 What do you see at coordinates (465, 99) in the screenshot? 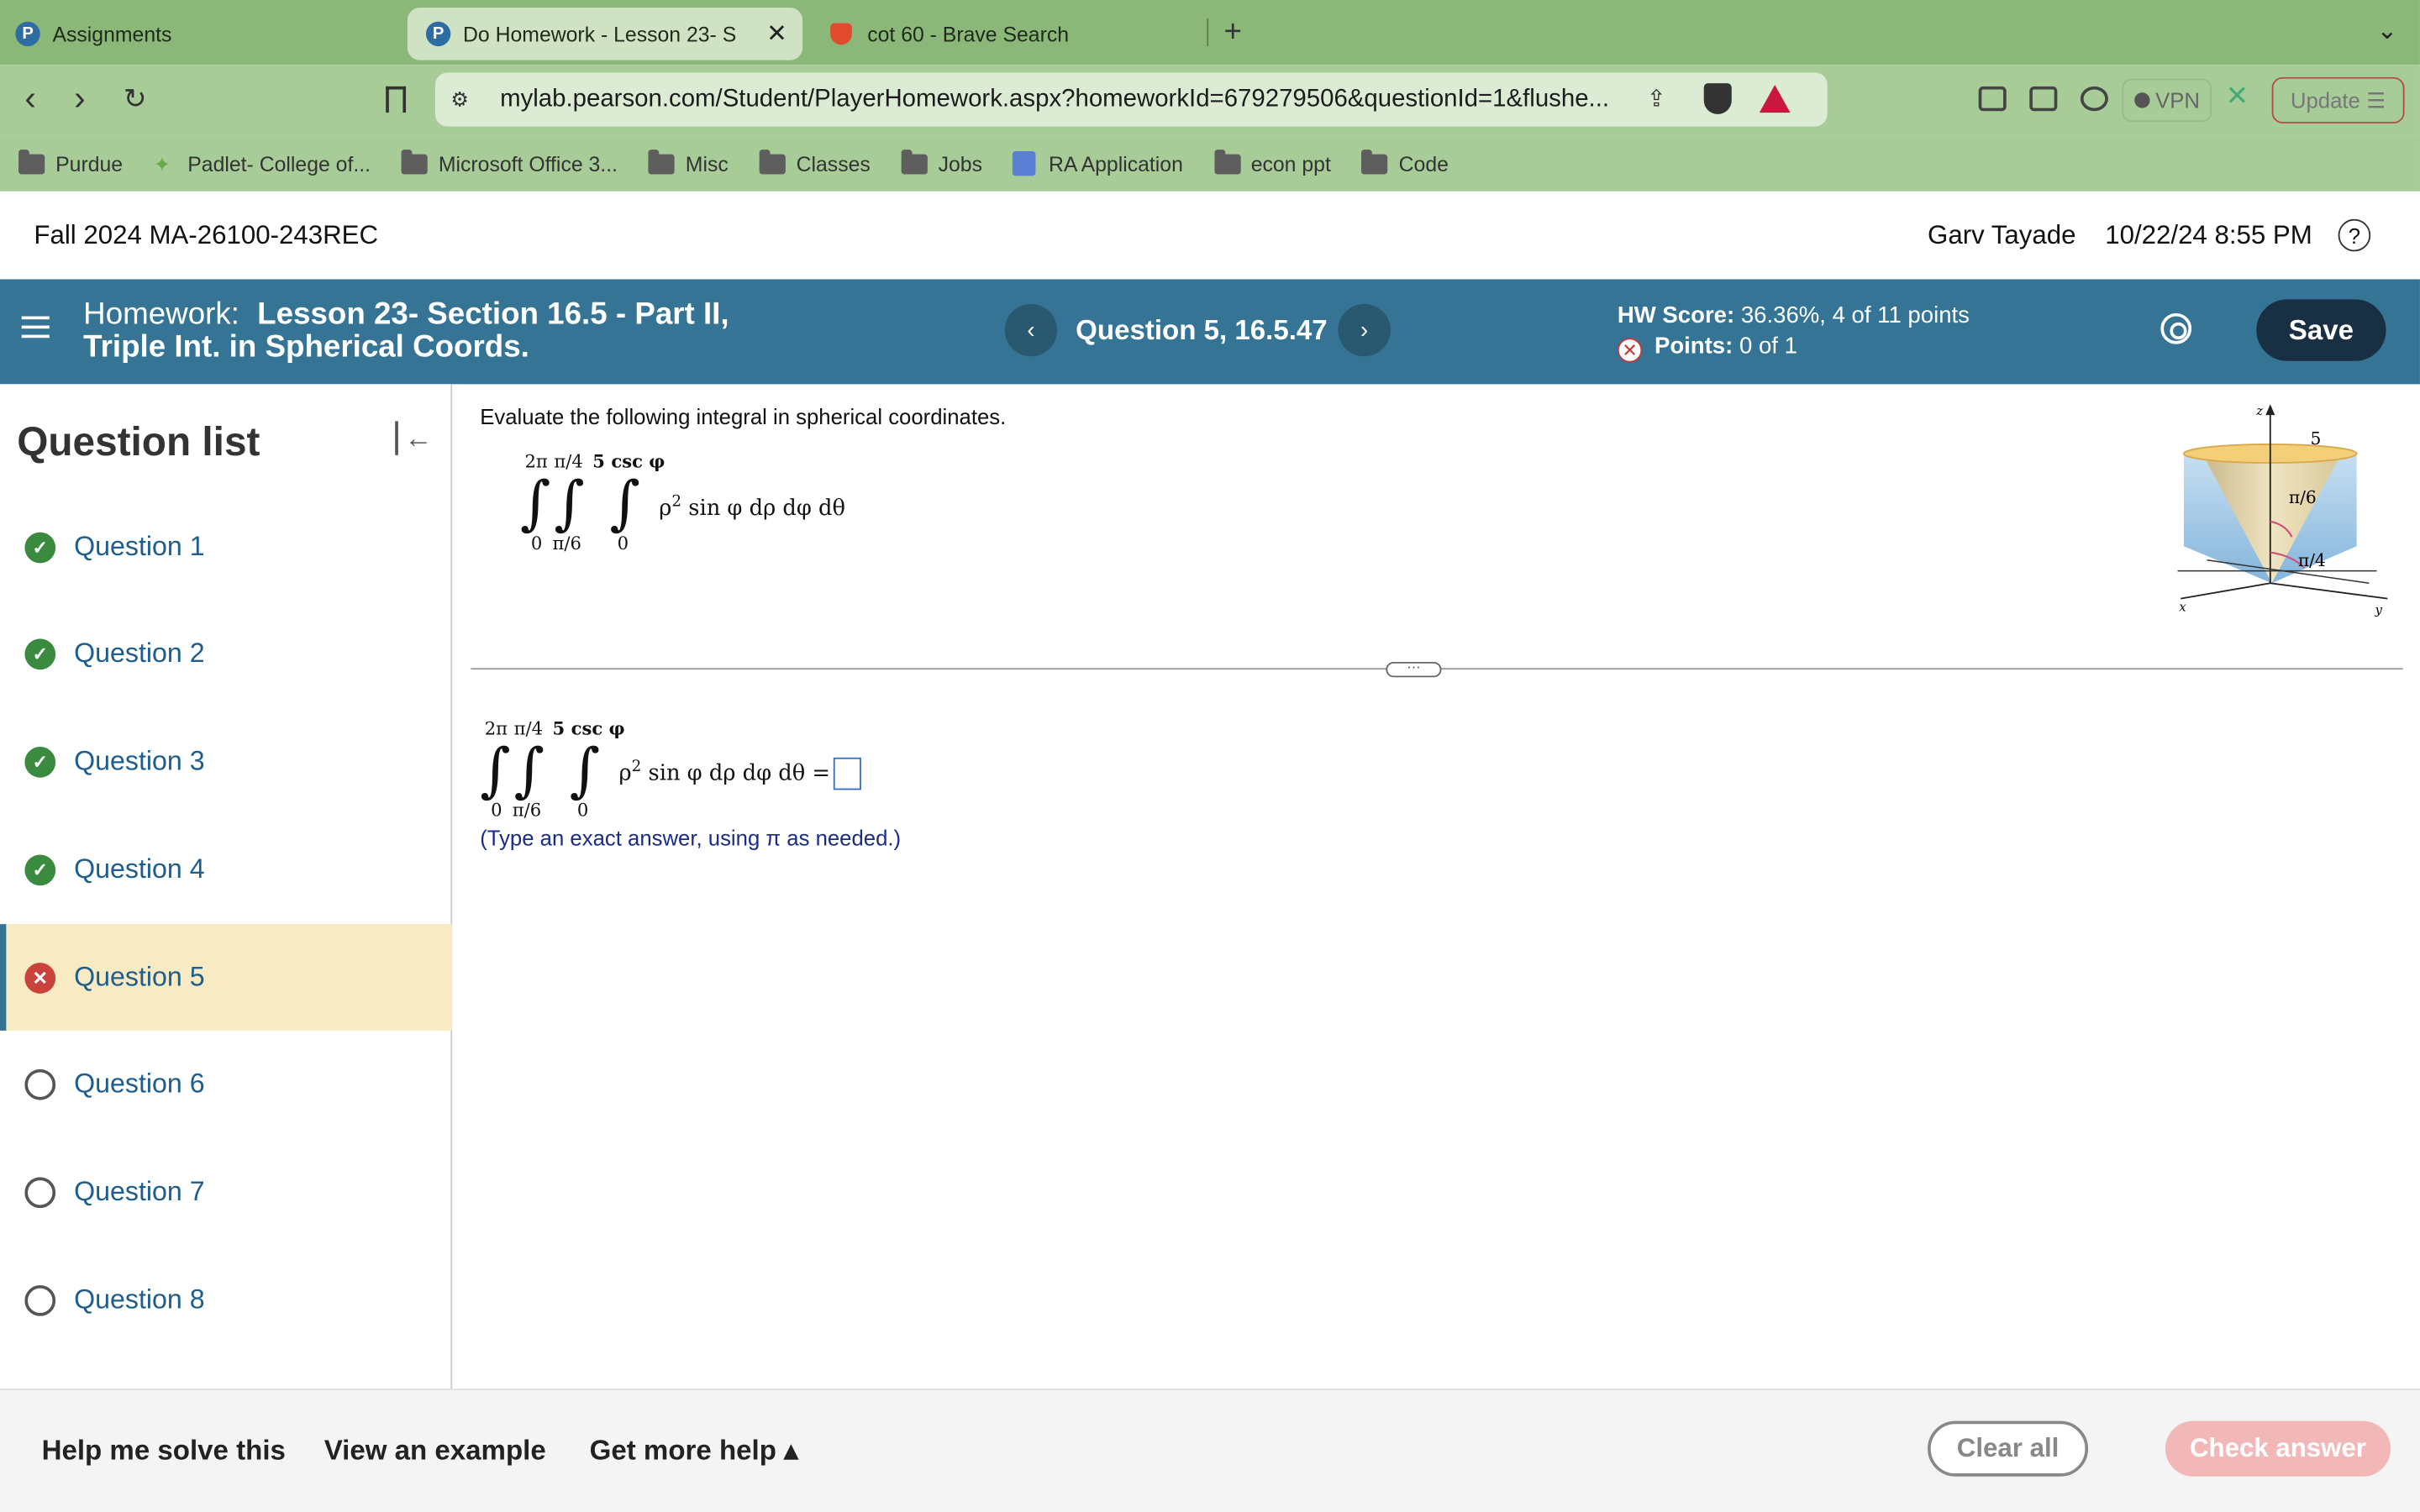
I see `site-settings-icon: ⚙` at bounding box center [465, 99].